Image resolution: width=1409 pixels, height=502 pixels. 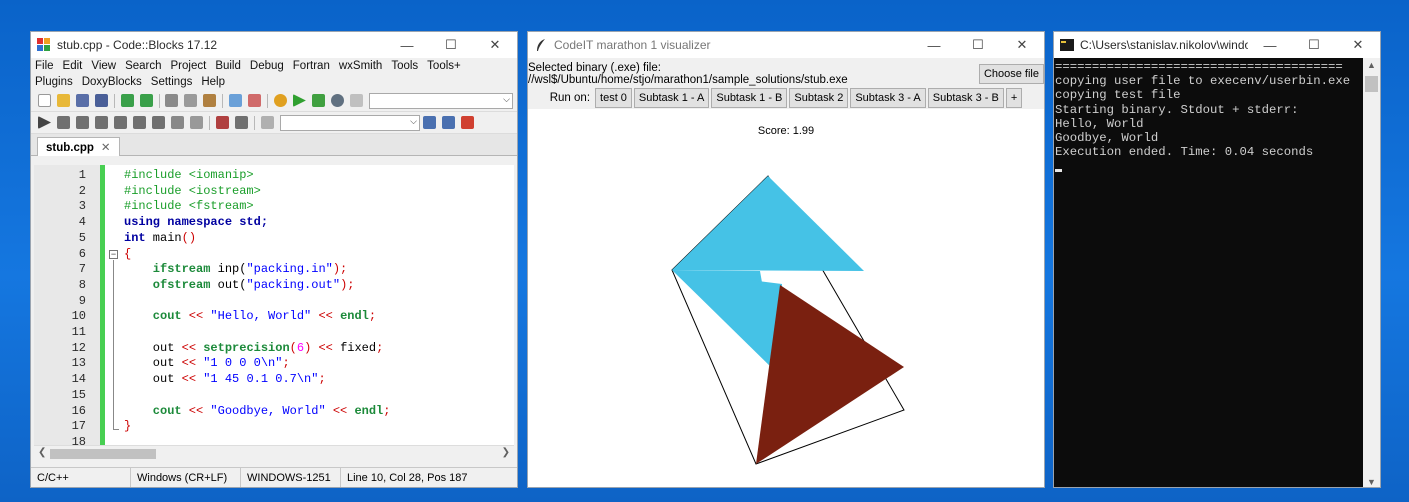 What do you see at coordinates (113, 254) in the screenshot?
I see `fold-toggle-icon: −` at bounding box center [113, 254].